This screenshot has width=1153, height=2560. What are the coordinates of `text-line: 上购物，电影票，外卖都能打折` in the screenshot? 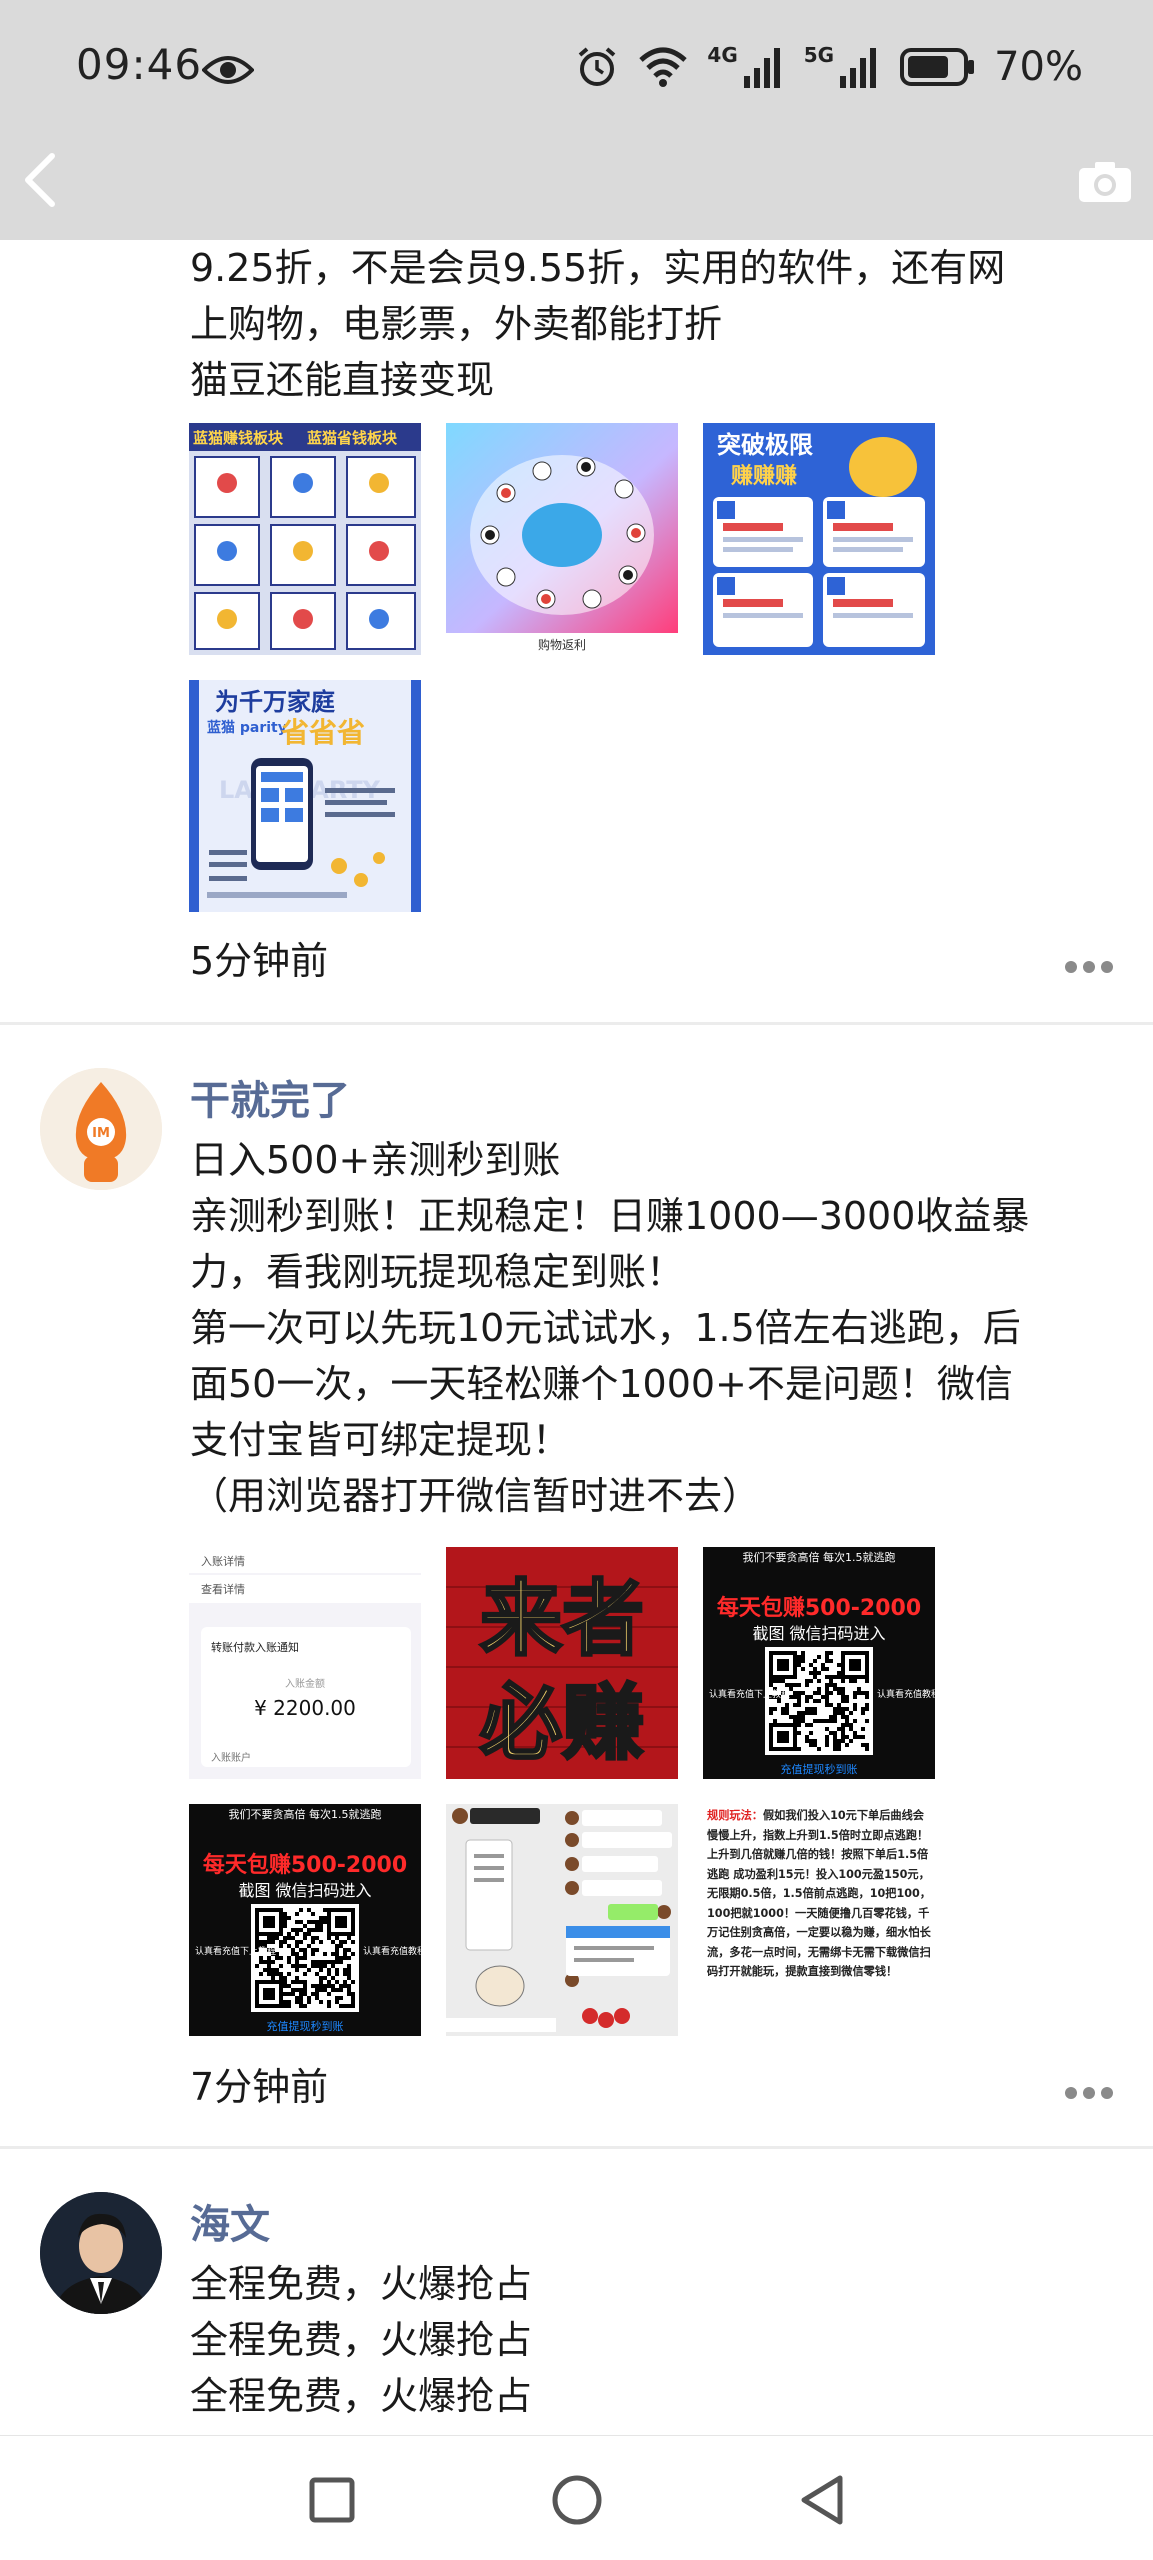 It's located at (456, 324).